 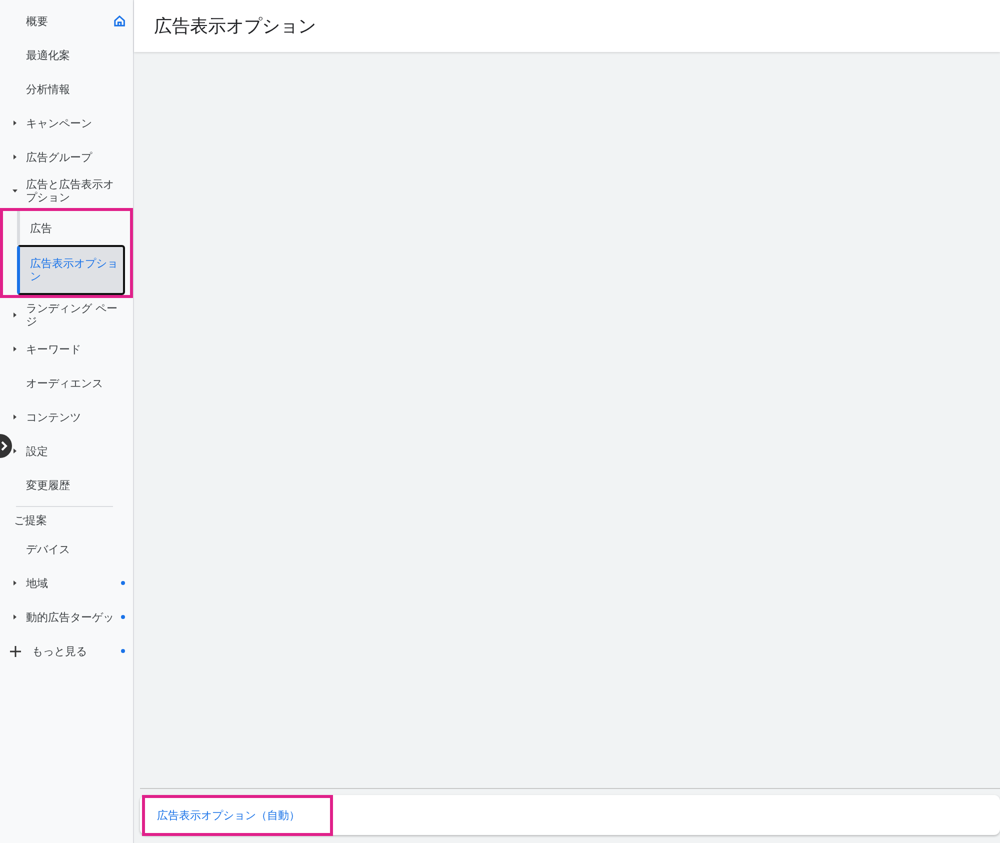 What do you see at coordinates (73, 123) in the screenshot?
I see `sidebar-item: キャンペーン` at bounding box center [73, 123].